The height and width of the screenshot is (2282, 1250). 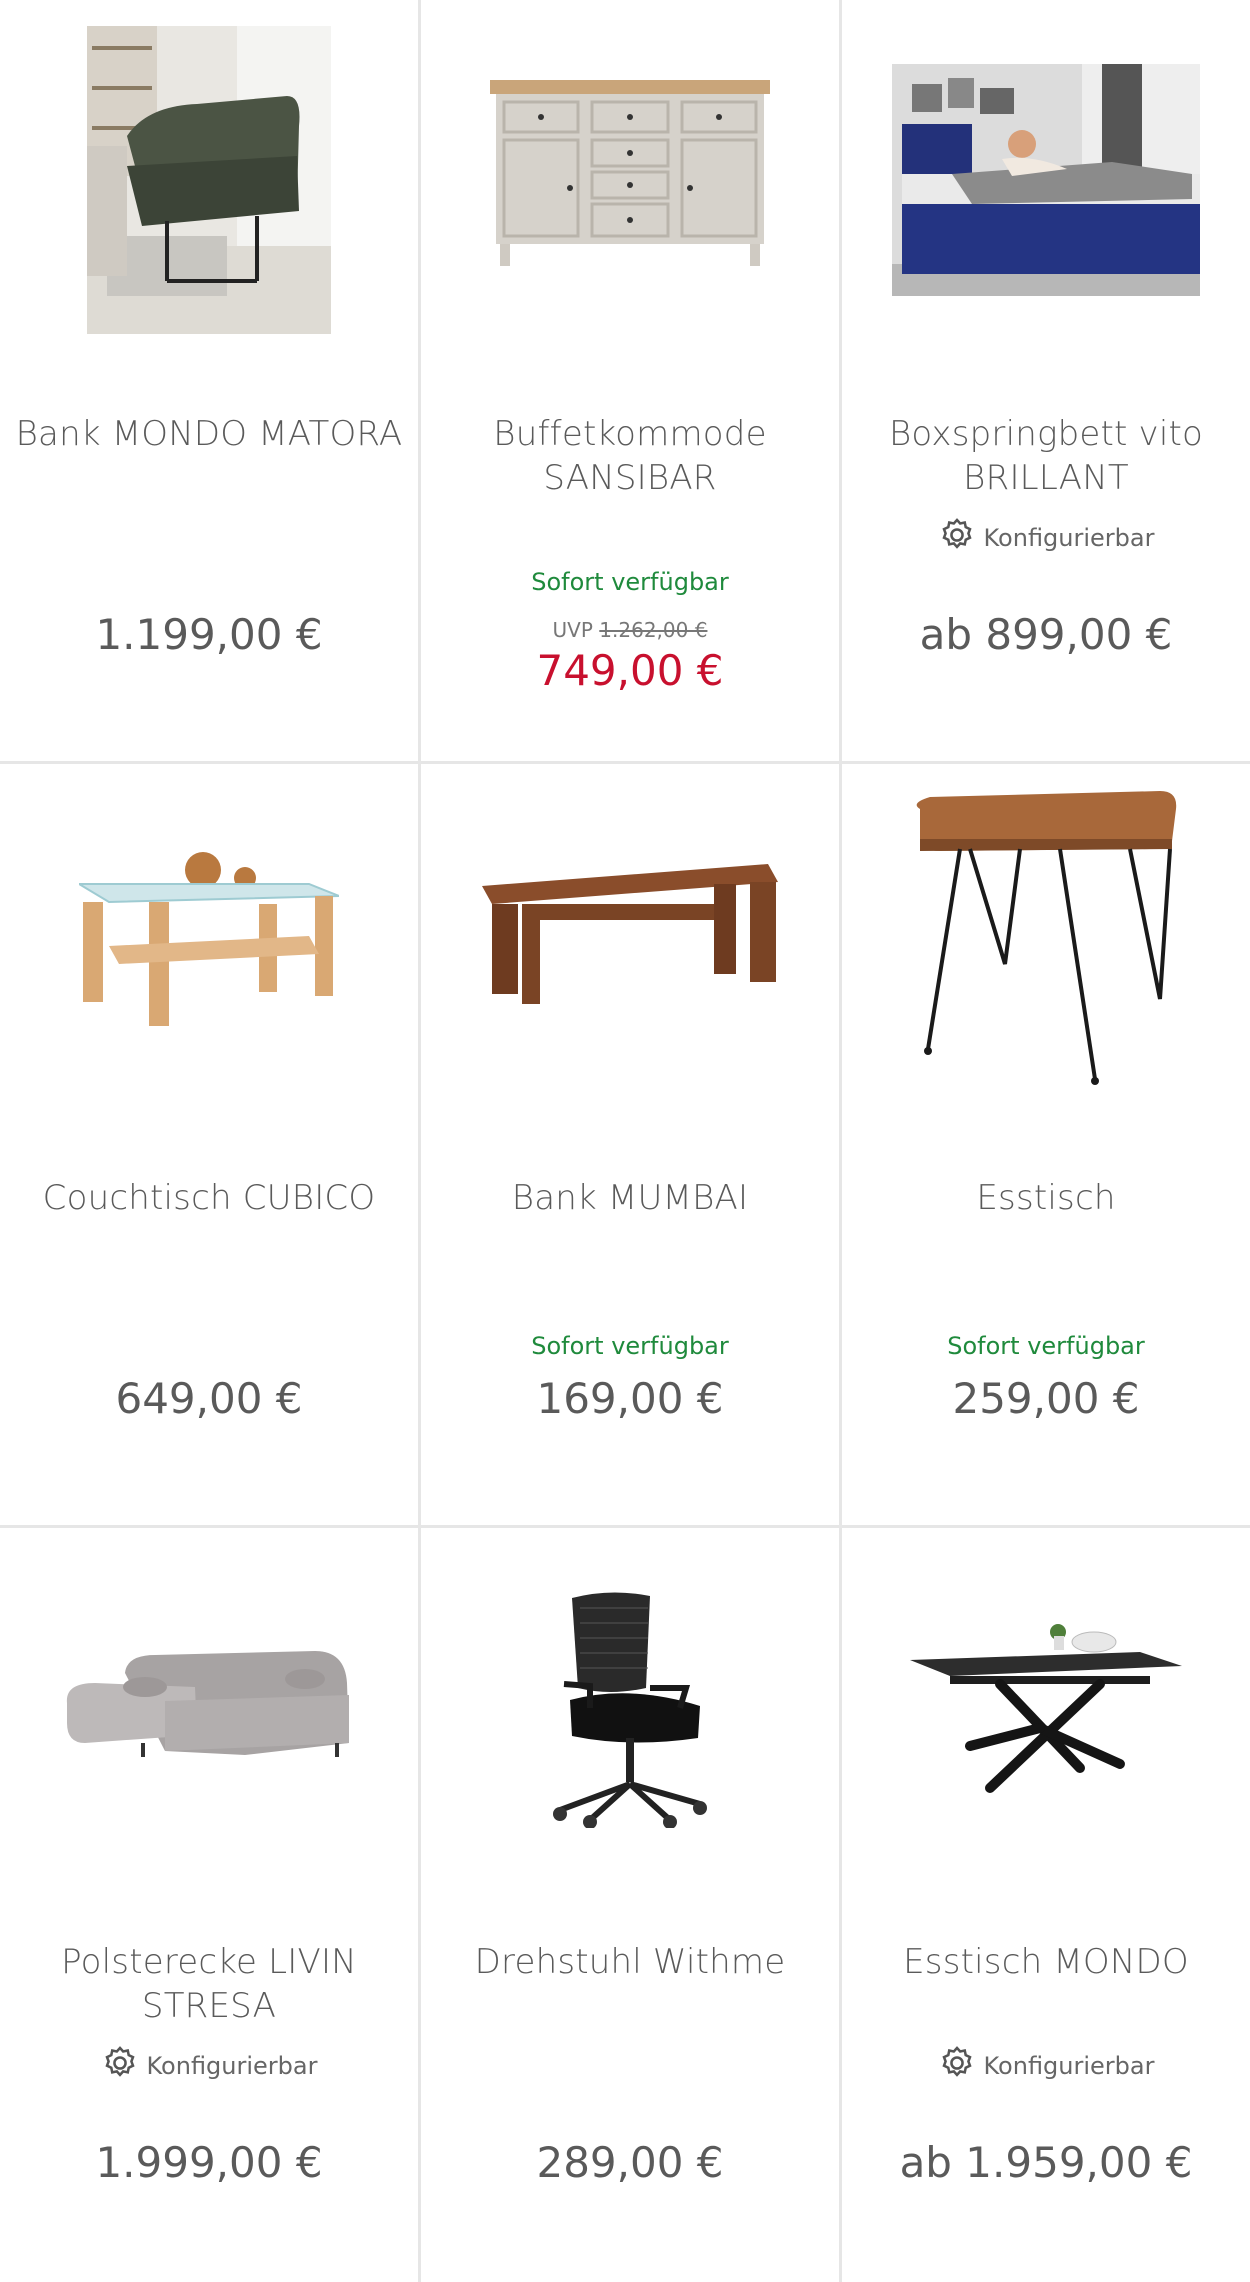 What do you see at coordinates (630, 456) in the screenshot?
I see `product-title: Buffetkommode SANSIBAR` at bounding box center [630, 456].